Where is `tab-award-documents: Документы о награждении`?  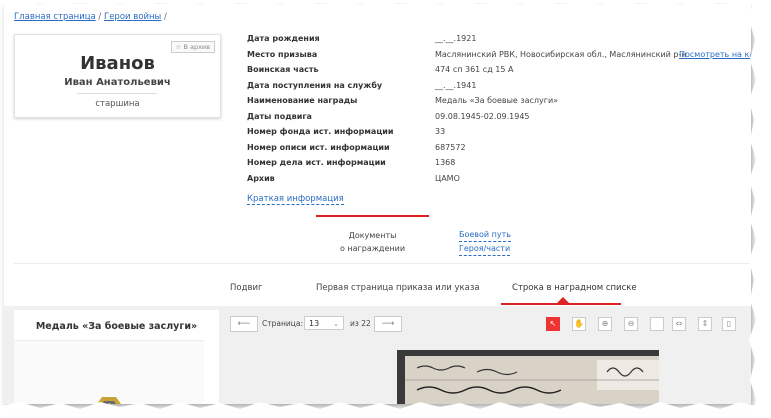
tab-award-documents: Документы о награждении is located at coordinates (372, 242).